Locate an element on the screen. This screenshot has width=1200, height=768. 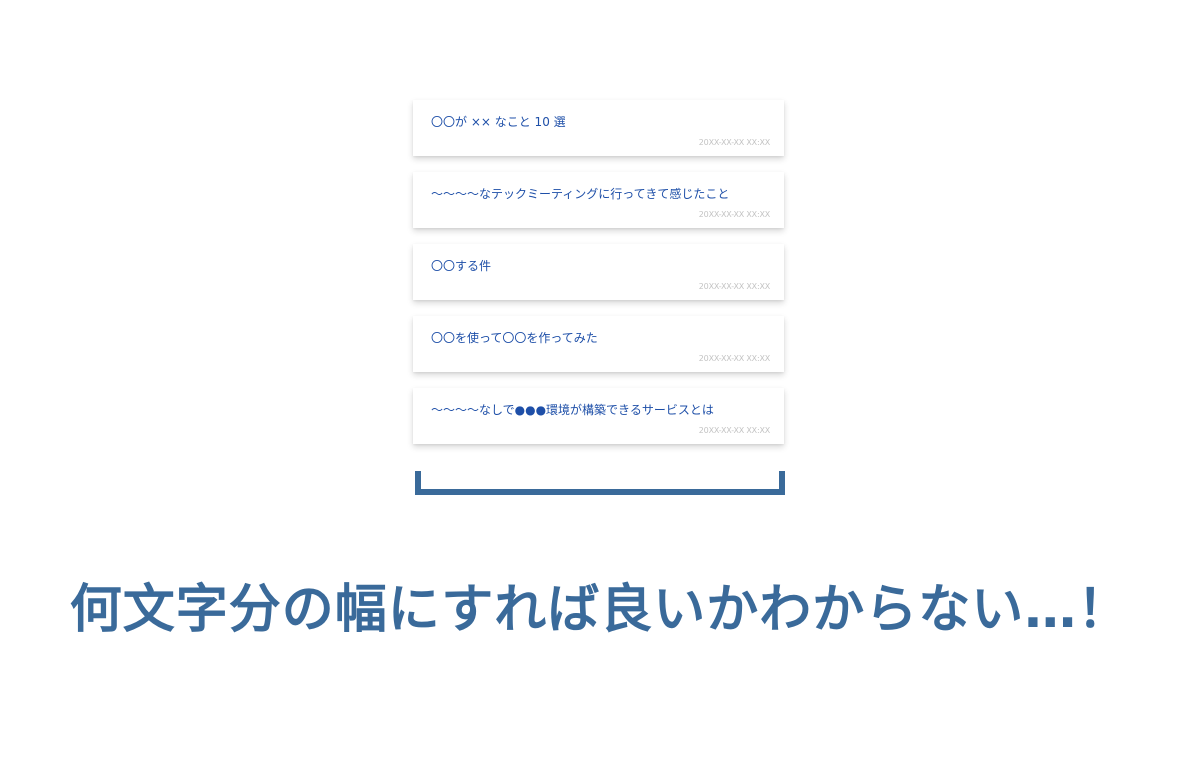
article-card: 〇〇する件 20XX-XX-XX XX:XX is located at coordinates (598, 272).